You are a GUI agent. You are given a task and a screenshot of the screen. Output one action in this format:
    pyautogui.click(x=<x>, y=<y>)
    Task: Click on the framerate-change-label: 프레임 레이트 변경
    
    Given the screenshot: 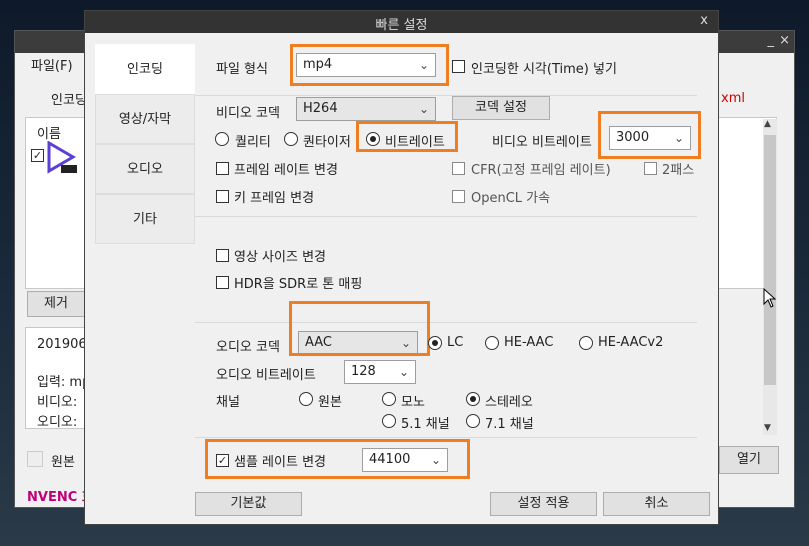 What is the action you would take?
    pyautogui.click(x=286, y=170)
    